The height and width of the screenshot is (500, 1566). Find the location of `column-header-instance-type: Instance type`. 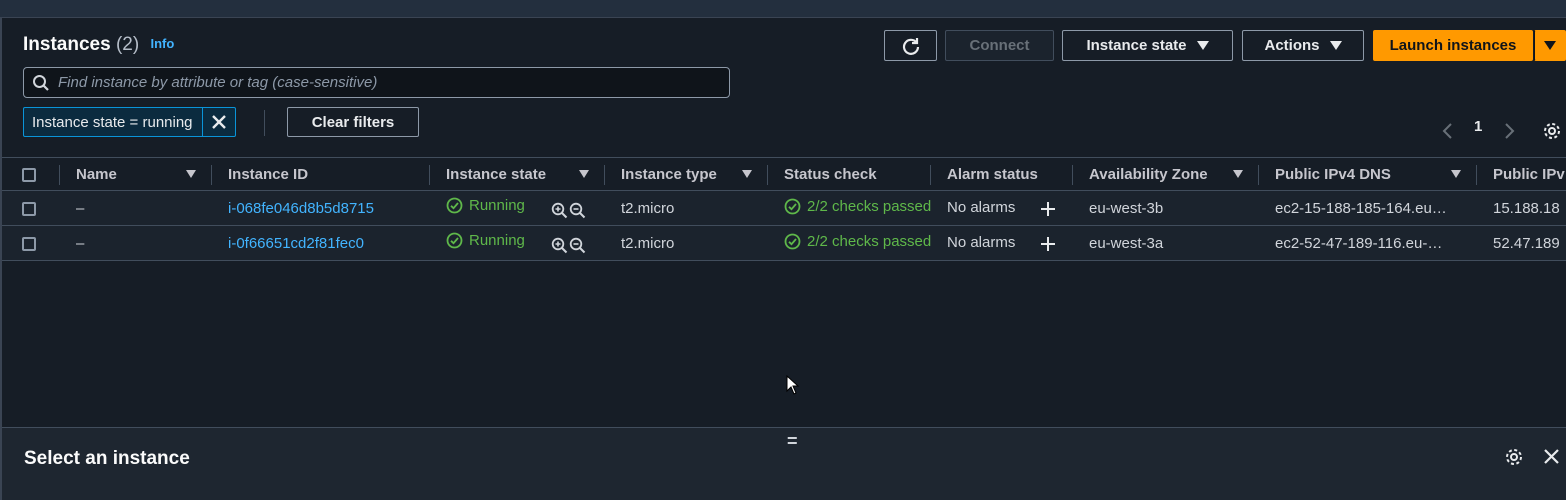

column-header-instance-type: Instance type is located at coordinates (686, 174).